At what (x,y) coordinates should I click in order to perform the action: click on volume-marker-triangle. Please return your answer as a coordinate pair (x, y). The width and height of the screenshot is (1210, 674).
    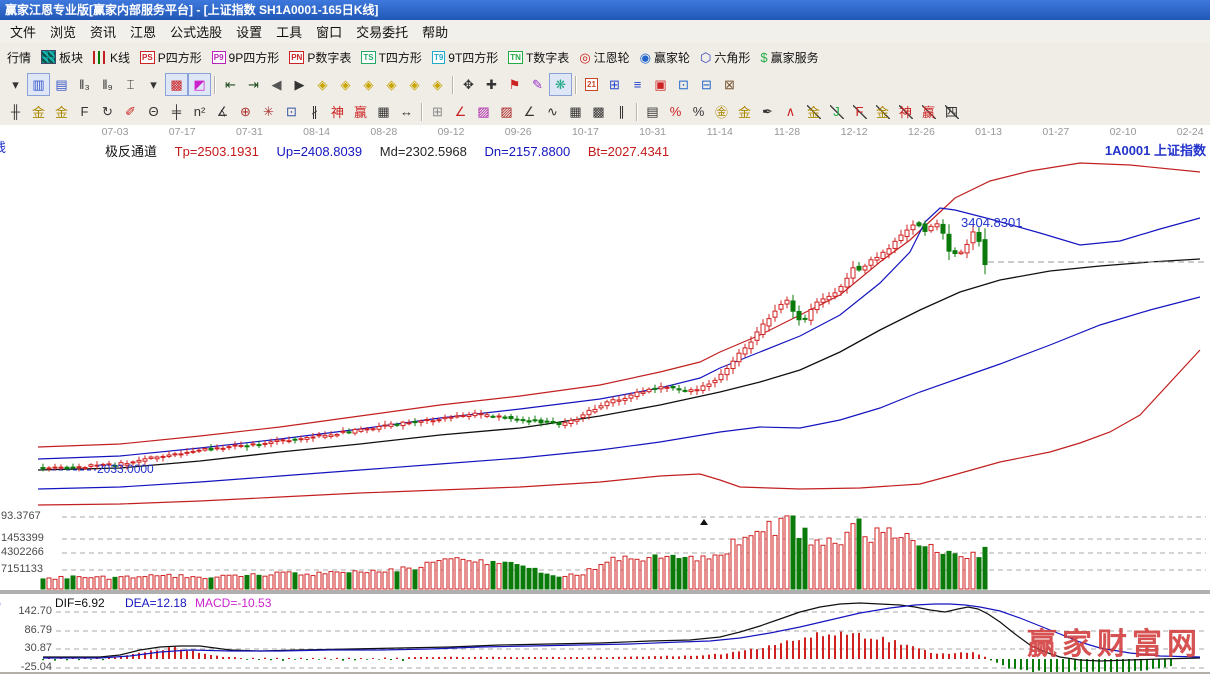
    Looking at the image, I should click on (704, 522).